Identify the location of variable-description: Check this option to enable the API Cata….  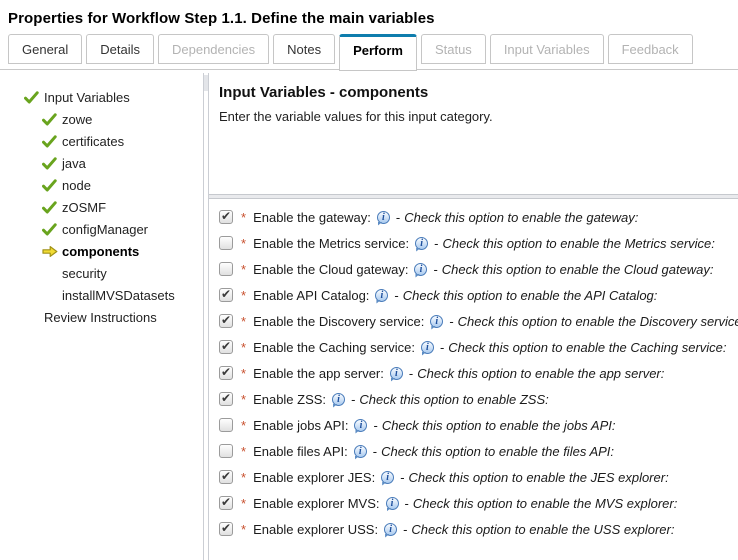
(530, 295).